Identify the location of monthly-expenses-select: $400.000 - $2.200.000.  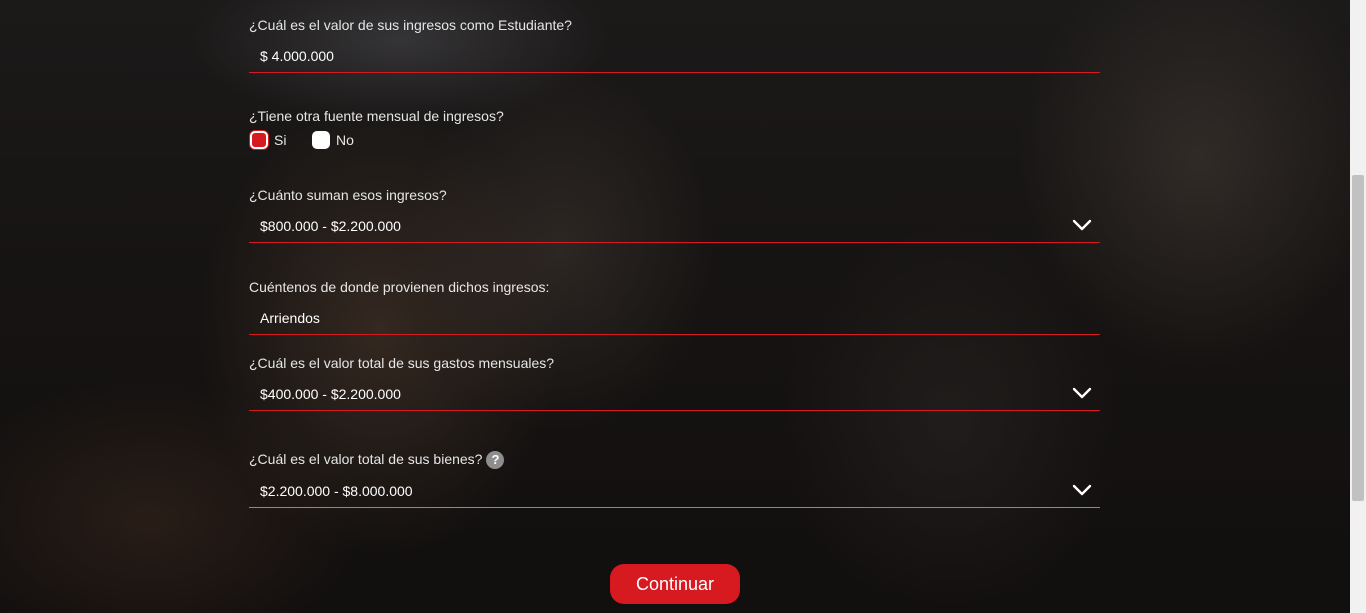
(674, 395).